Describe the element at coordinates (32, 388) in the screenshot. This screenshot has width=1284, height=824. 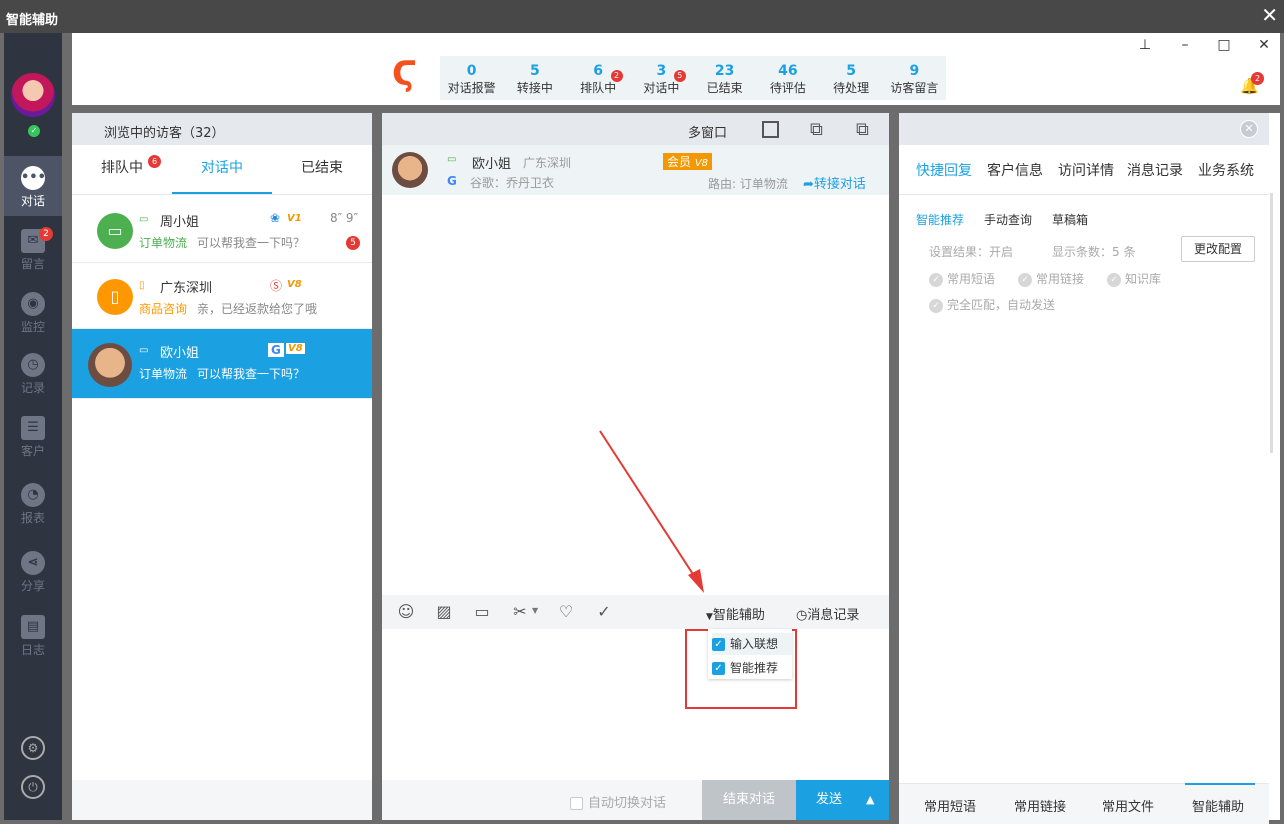
I see `sidebar-item-label: 记录` at that location.